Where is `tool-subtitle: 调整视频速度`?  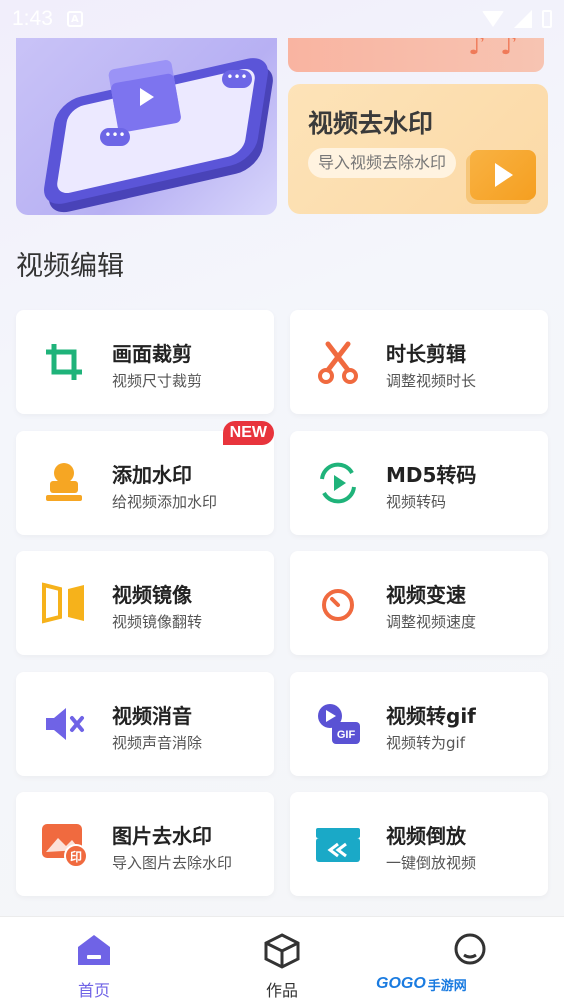
tool-subtitle: 调整视频速度 is located at coordinates (431, 622).